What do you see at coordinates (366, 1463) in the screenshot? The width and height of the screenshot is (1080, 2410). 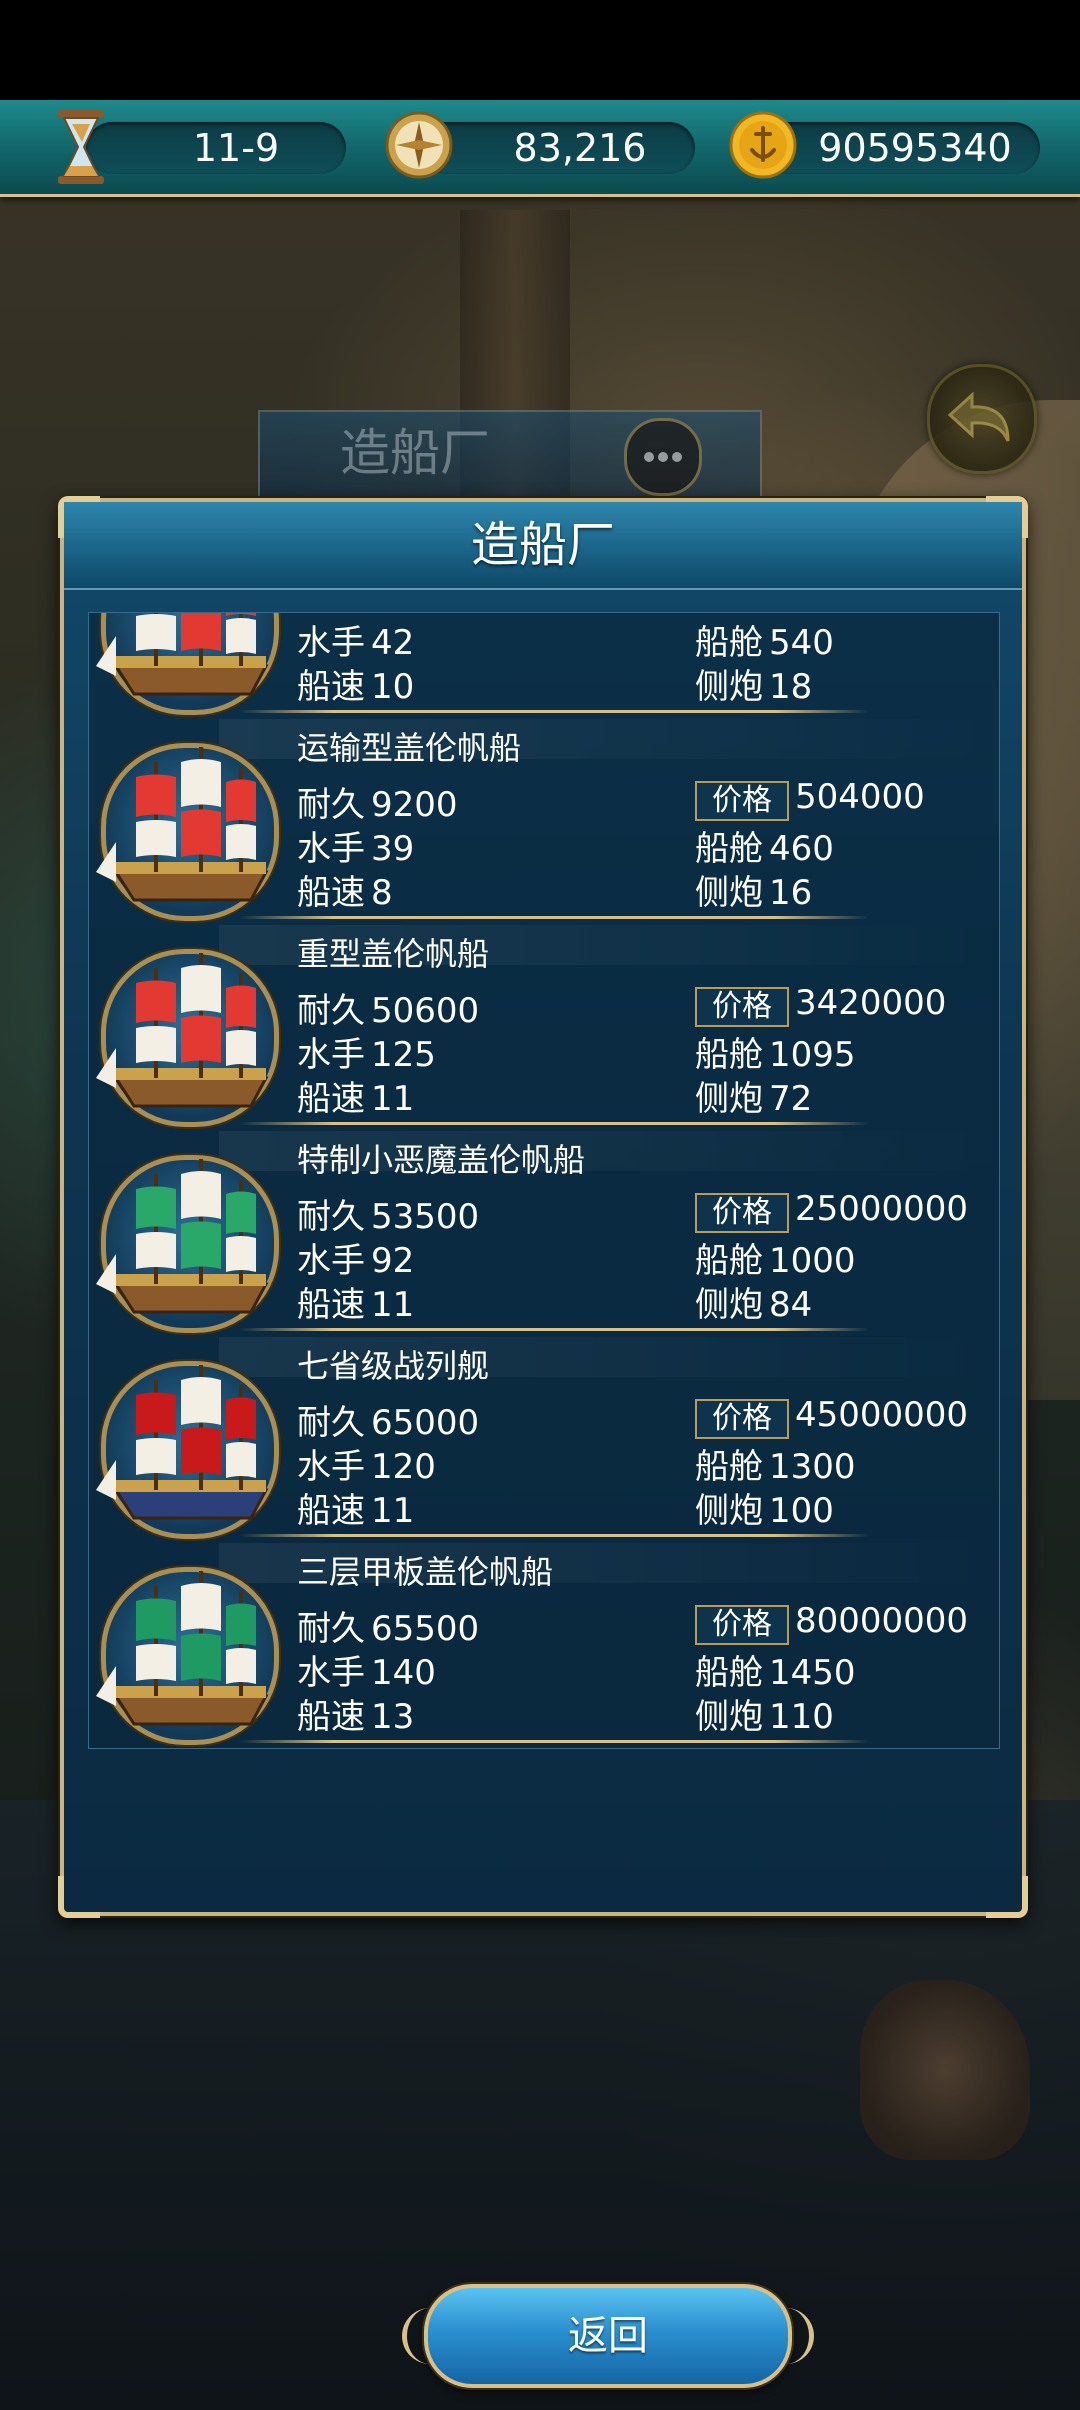 I see `ship-sailors: 水手 120` at bounding box center [366, 1463].